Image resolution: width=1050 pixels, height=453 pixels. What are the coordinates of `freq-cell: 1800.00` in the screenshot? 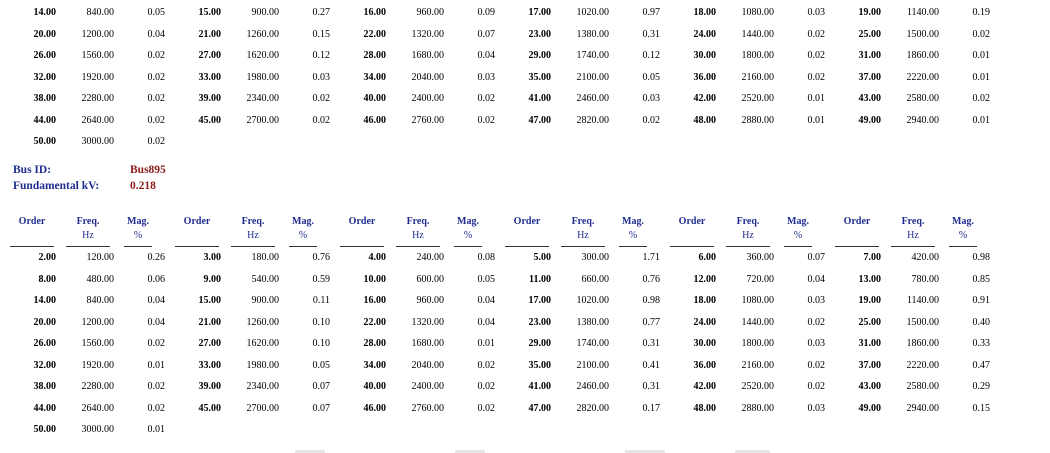 It's located at (758, 56).